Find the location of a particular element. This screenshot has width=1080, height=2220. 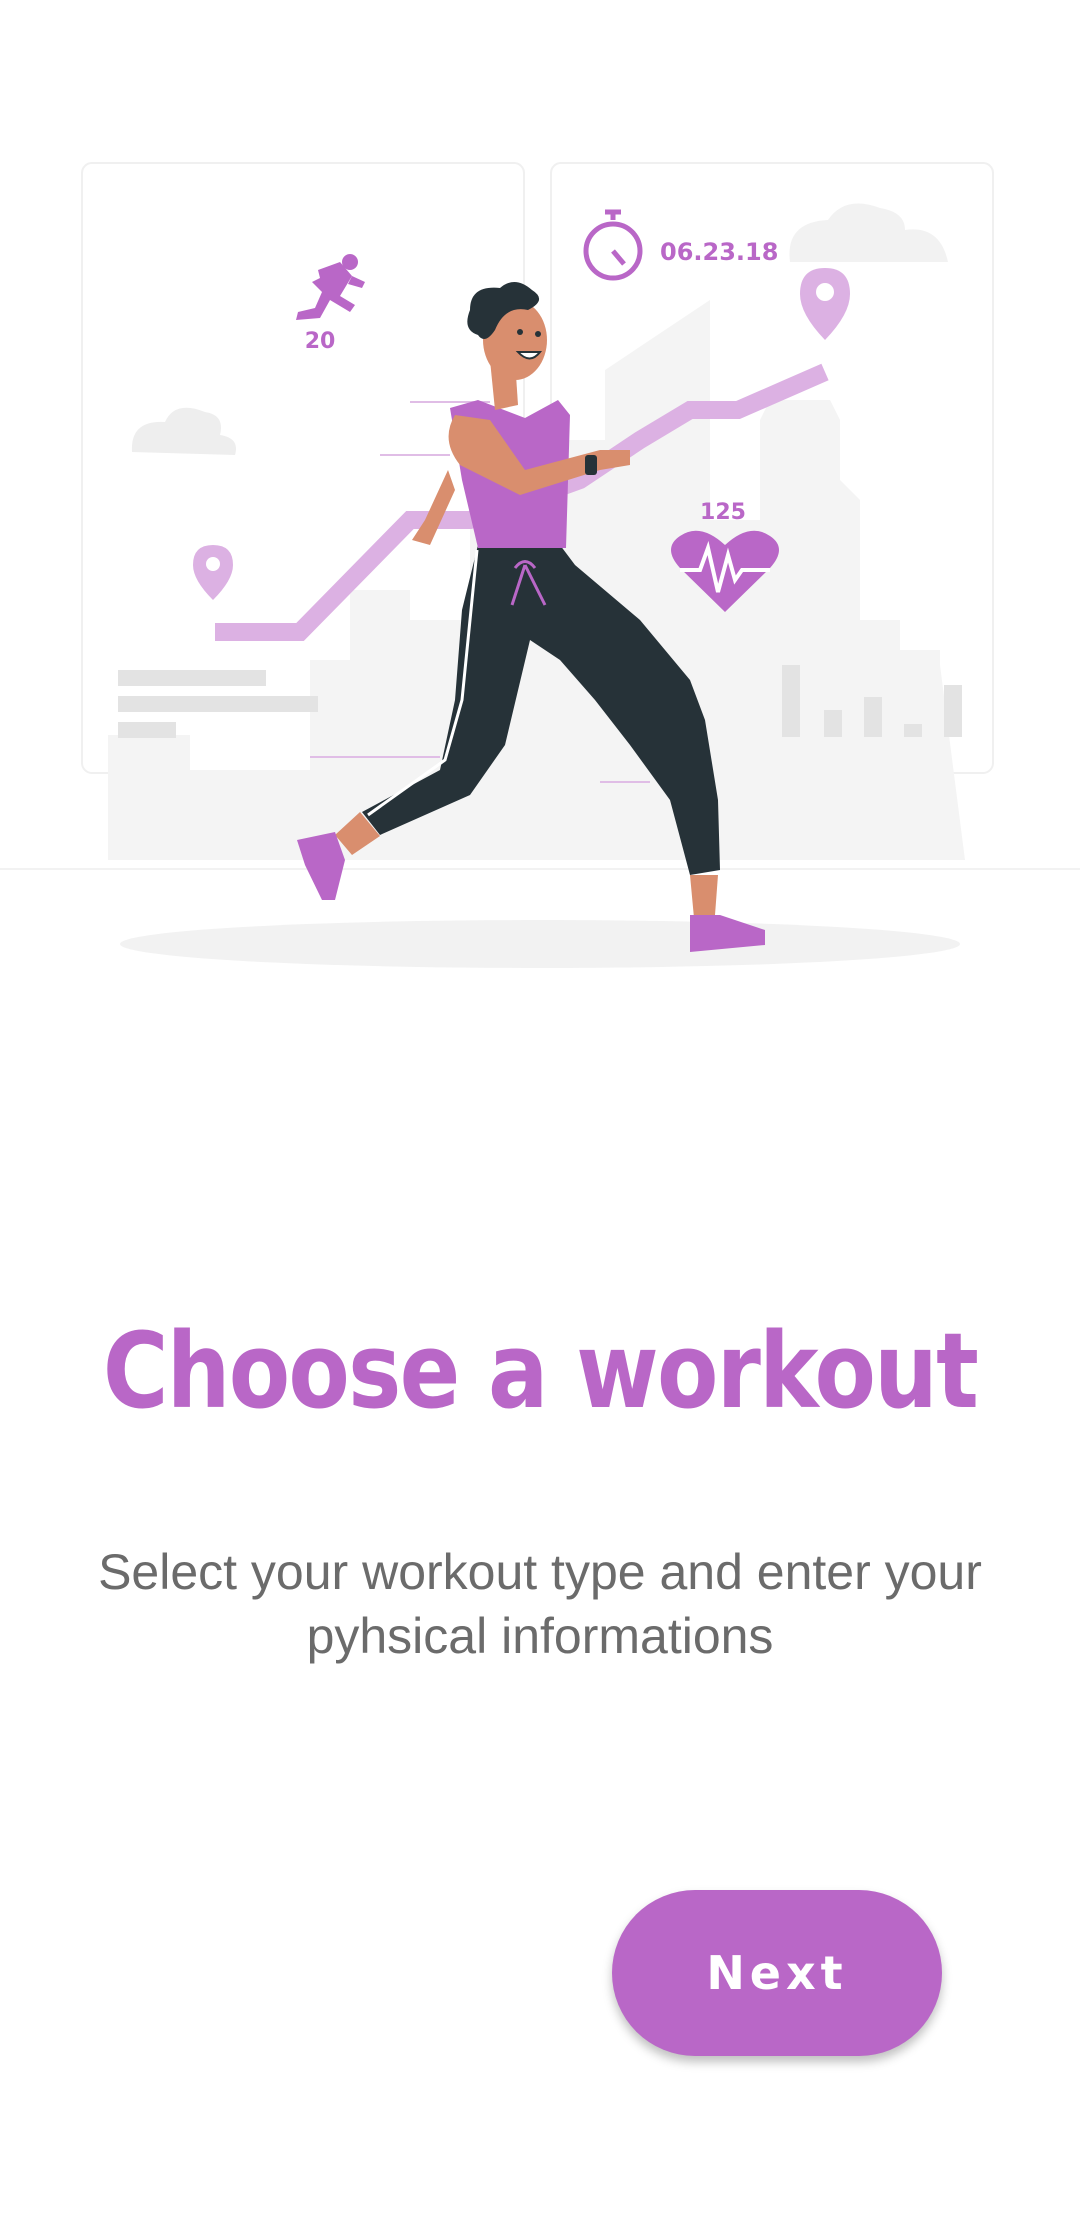

next-button: Next is located at coordinates (777, 1973).